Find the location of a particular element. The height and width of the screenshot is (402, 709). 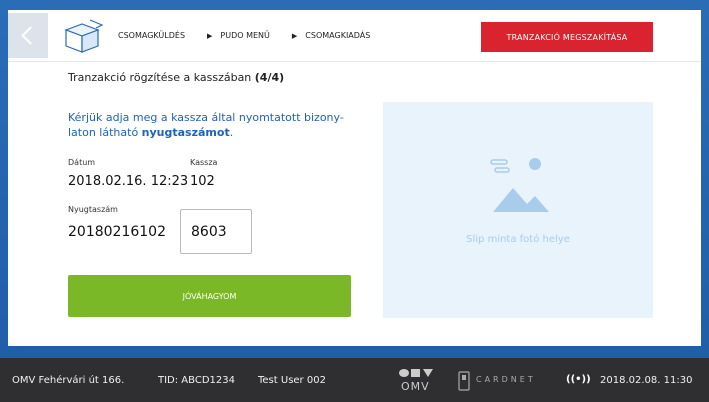

breadcrumb-item-send: CSOMAGKÜLDÉS is located at coordinates (151, 35).